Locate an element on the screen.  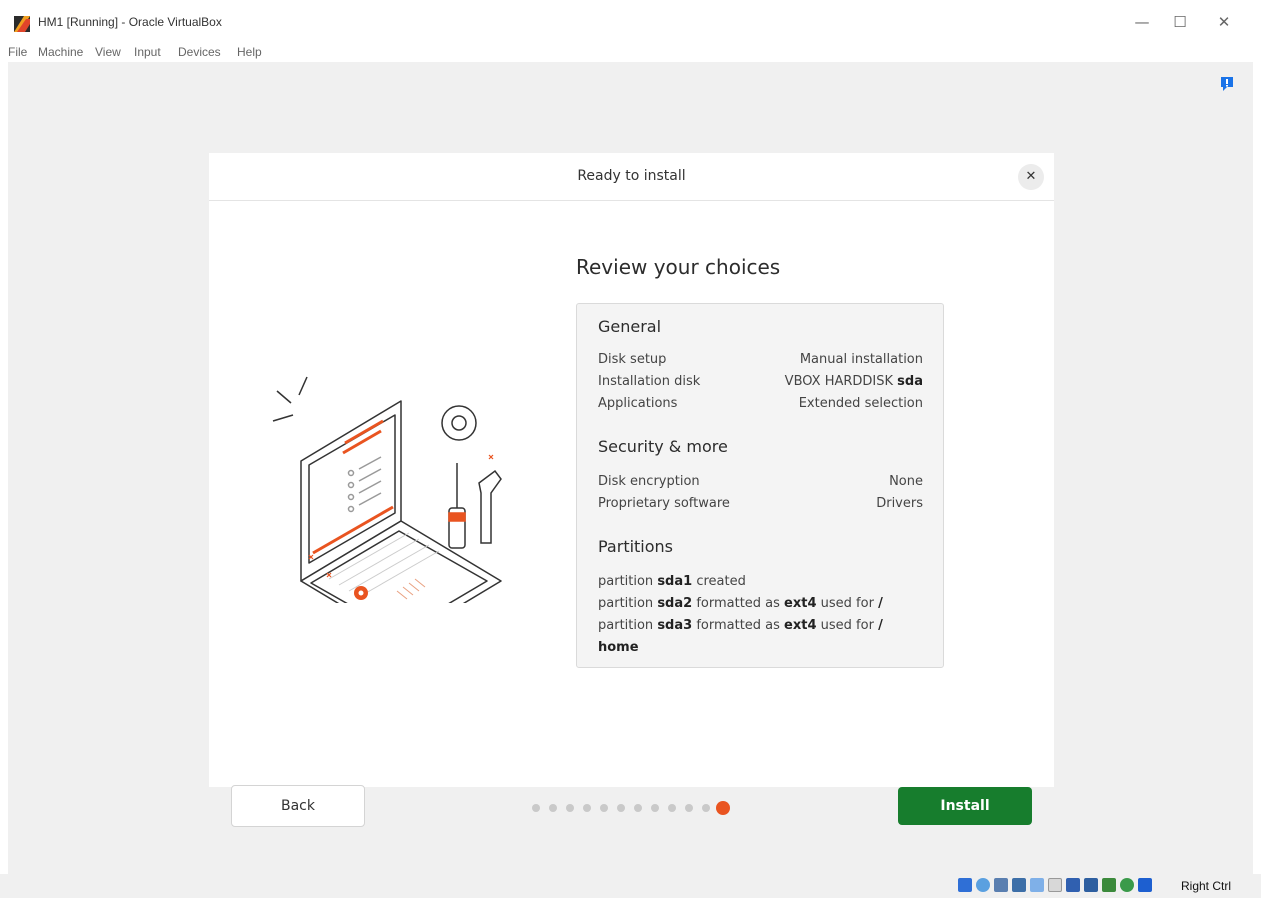
virtualbox-icon is located at coordinates (22, 24).